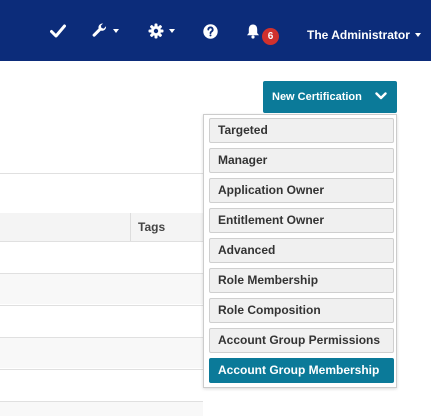 The width and height of the screenshot is (431, 416). I want to click on question-circle-icon, so click(210, 31).